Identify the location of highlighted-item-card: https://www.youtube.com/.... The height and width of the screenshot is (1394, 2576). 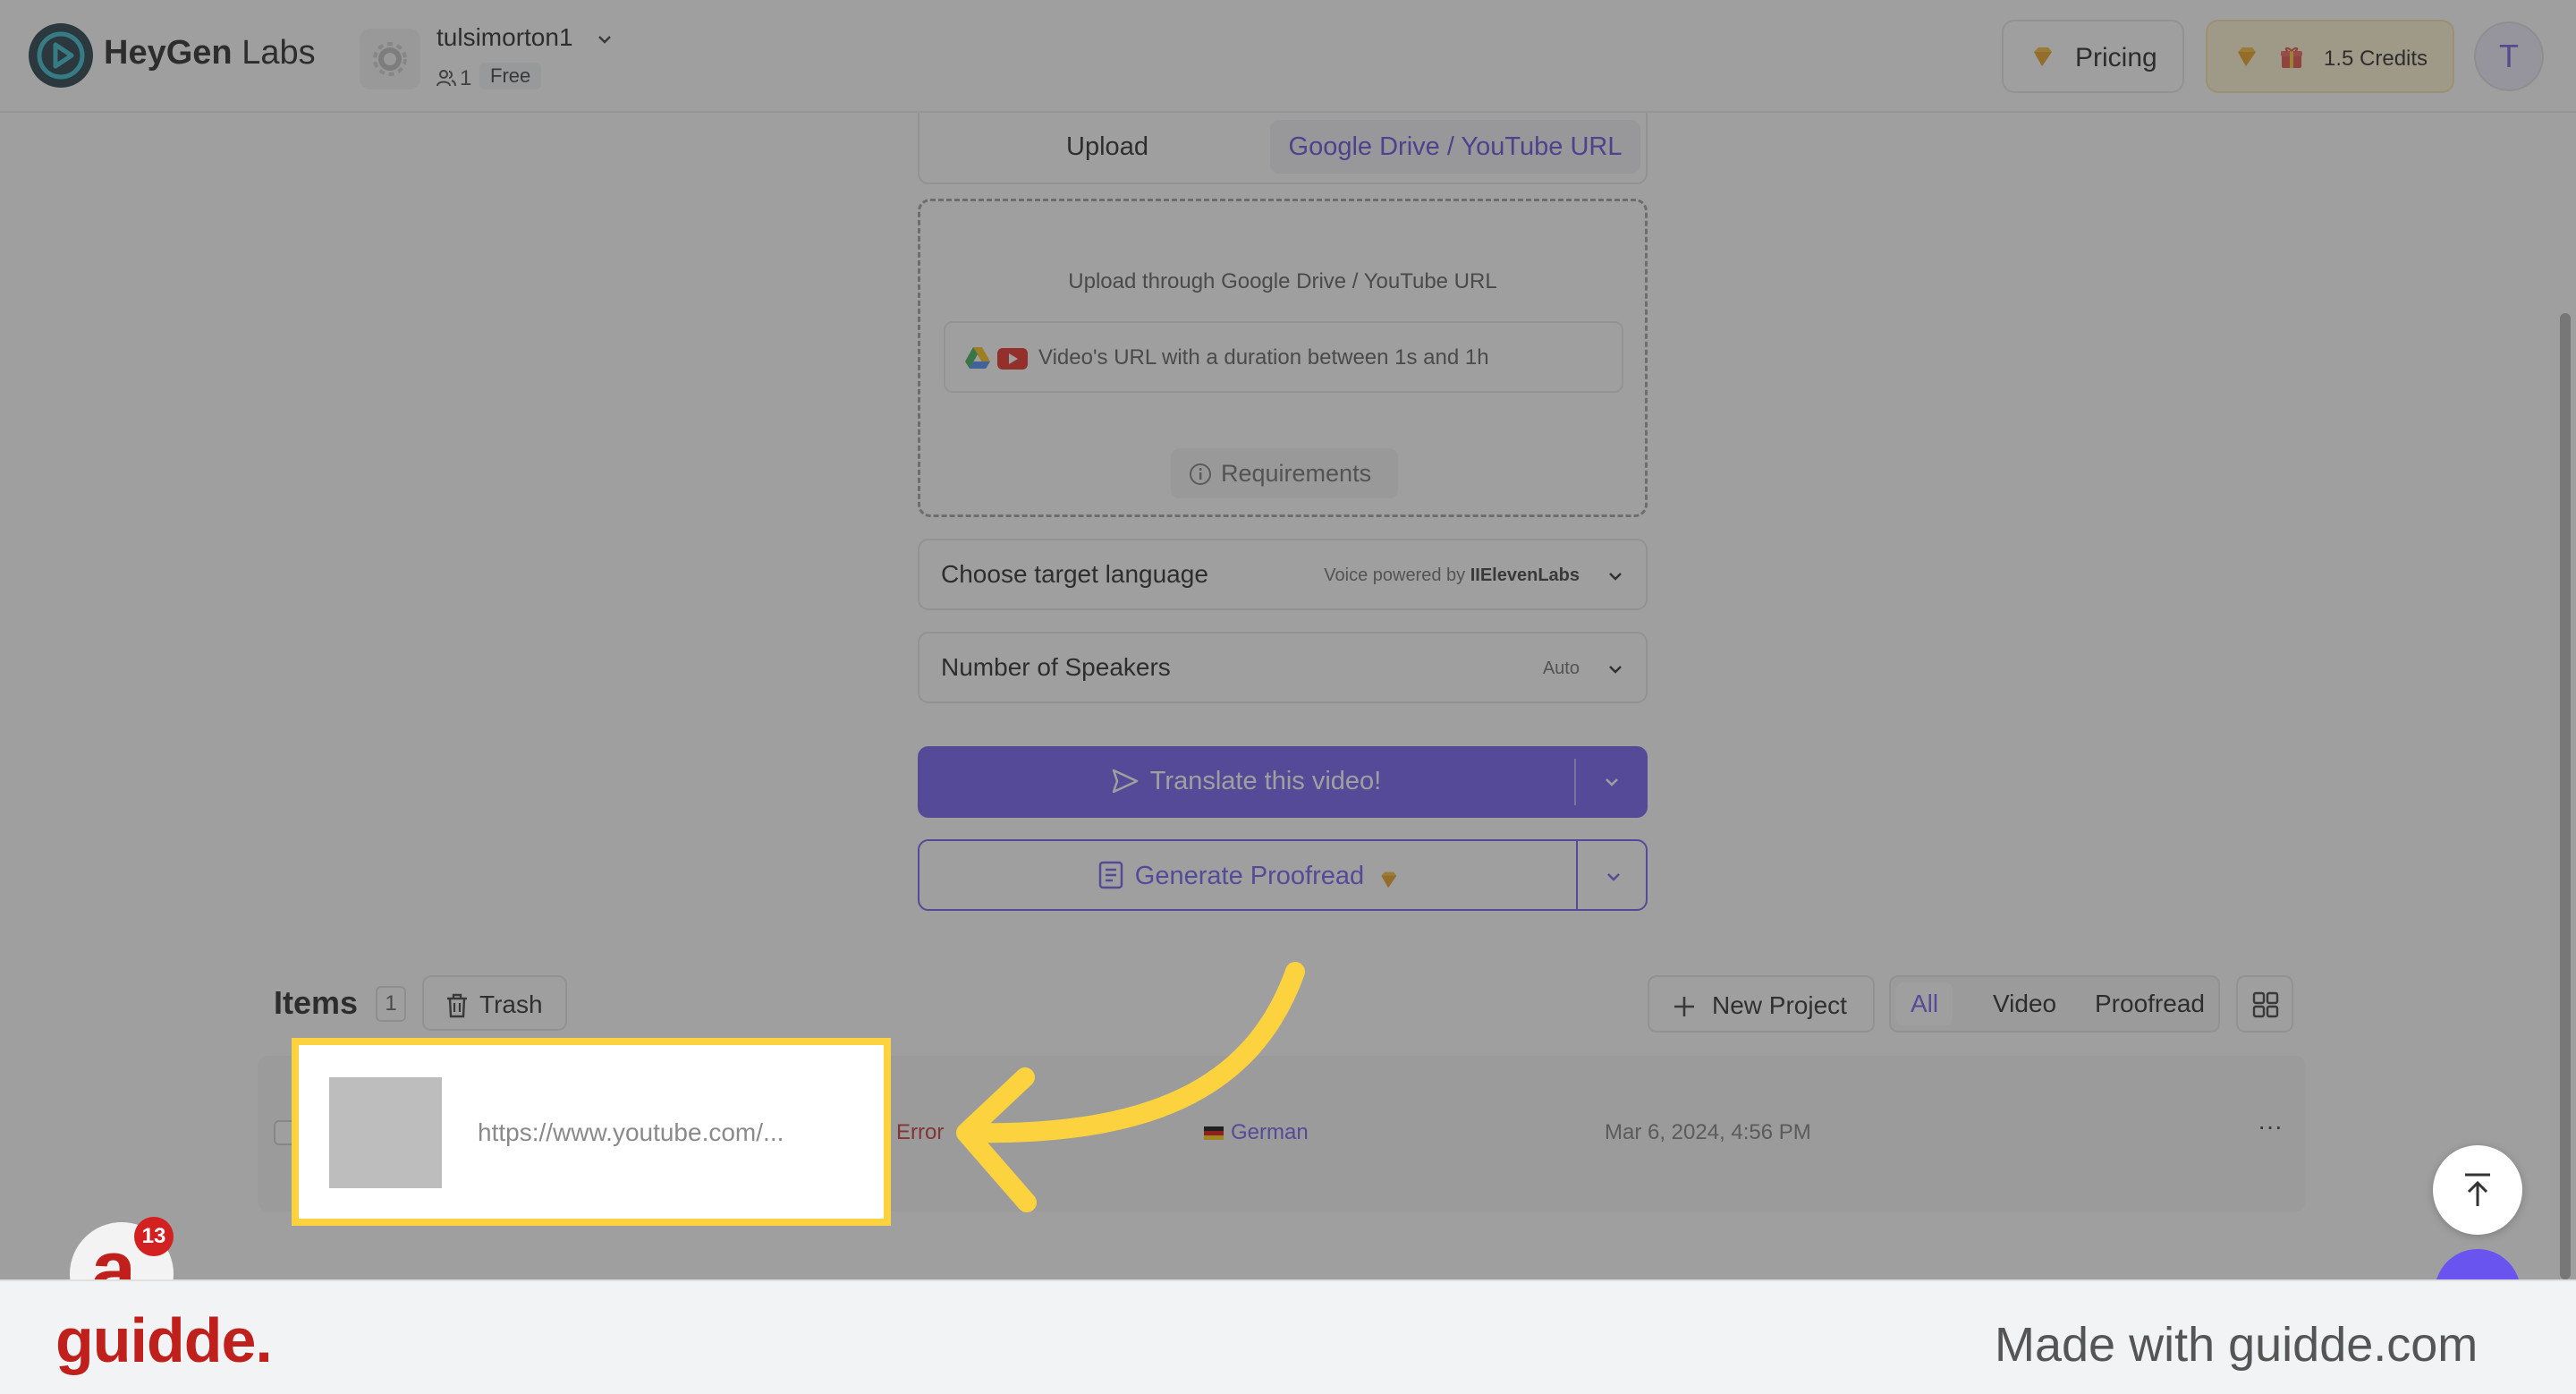
(591, 1132).